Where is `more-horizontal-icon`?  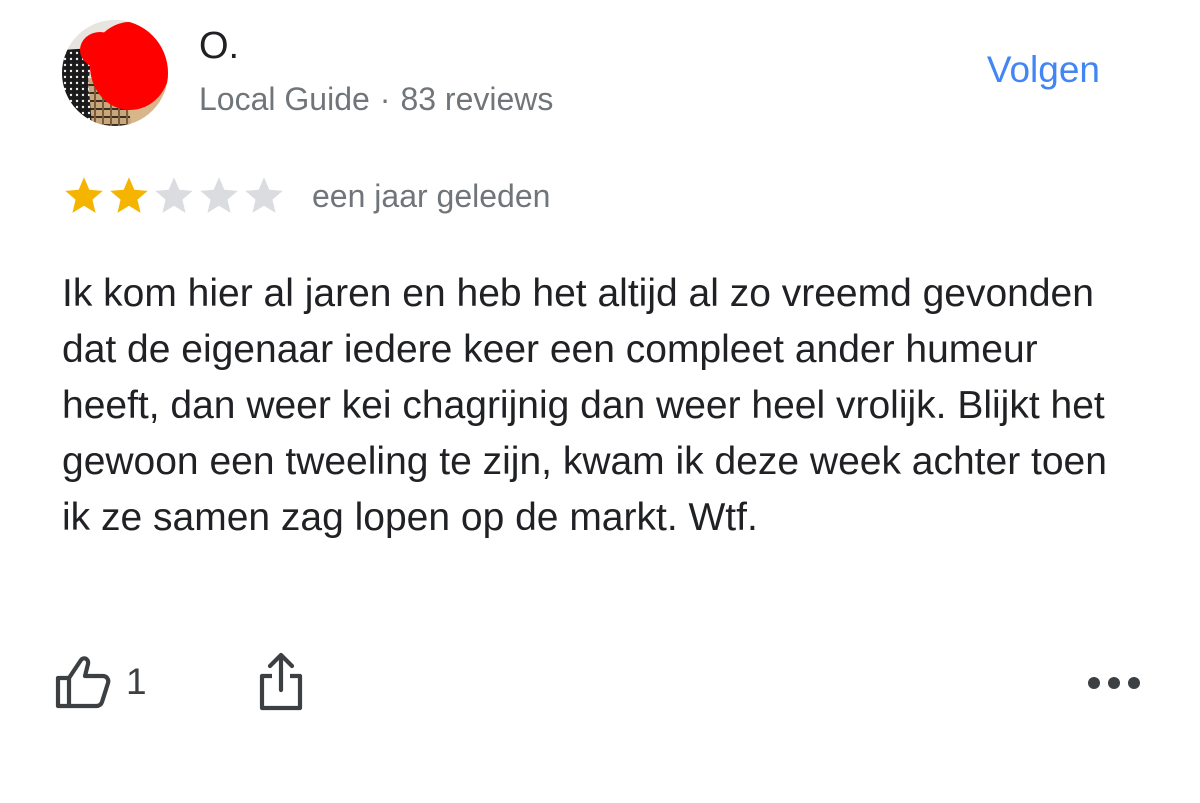 more-horizontal-icon is located at coordinates (1114, 683).